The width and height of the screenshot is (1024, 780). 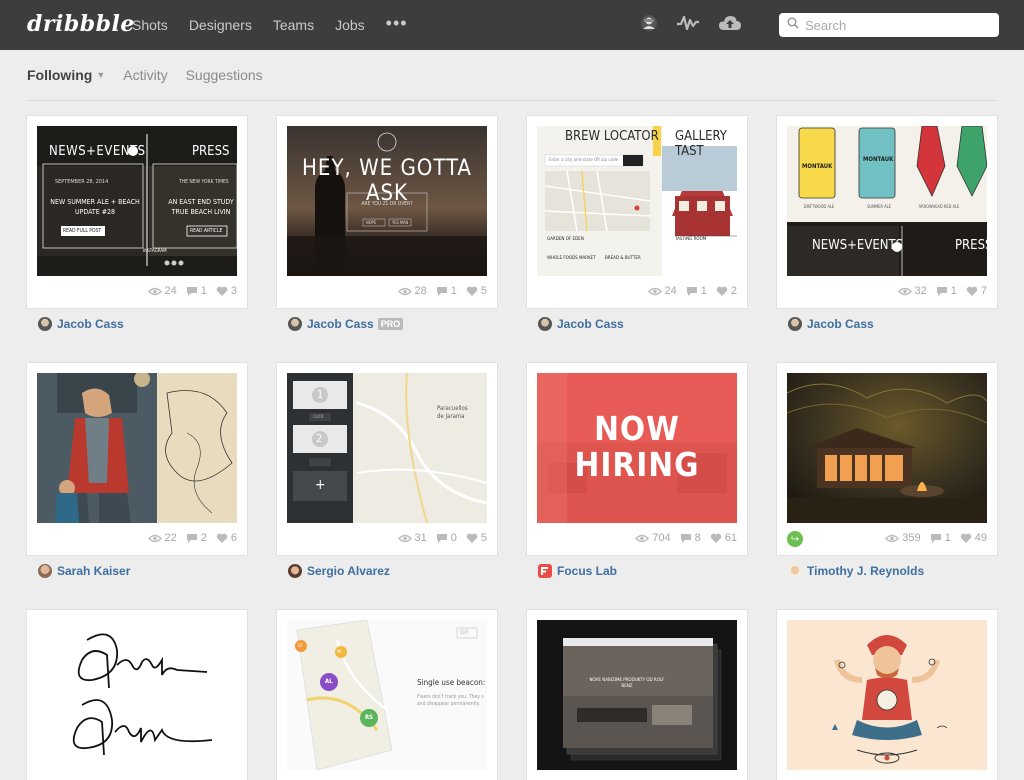 I want to click on likes-stat: 3, so click(x=226, y=291).